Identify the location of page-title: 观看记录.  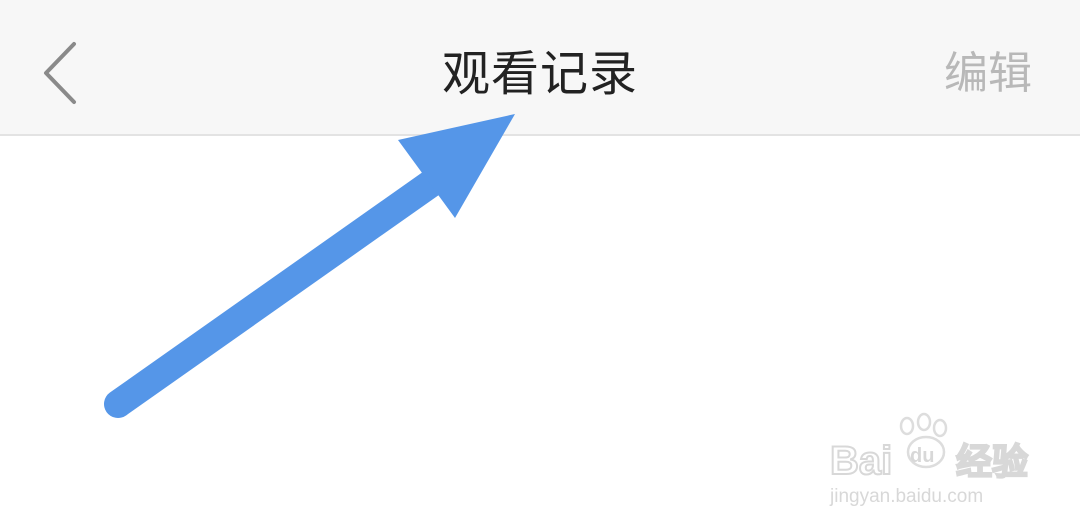
(539, 74).